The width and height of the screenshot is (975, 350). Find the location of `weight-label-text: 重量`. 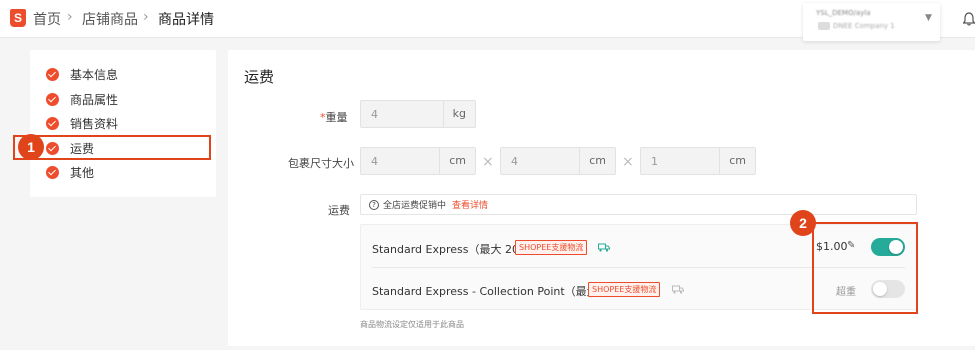

weight-label-text: 重量 is located at coordinates (336, 117).